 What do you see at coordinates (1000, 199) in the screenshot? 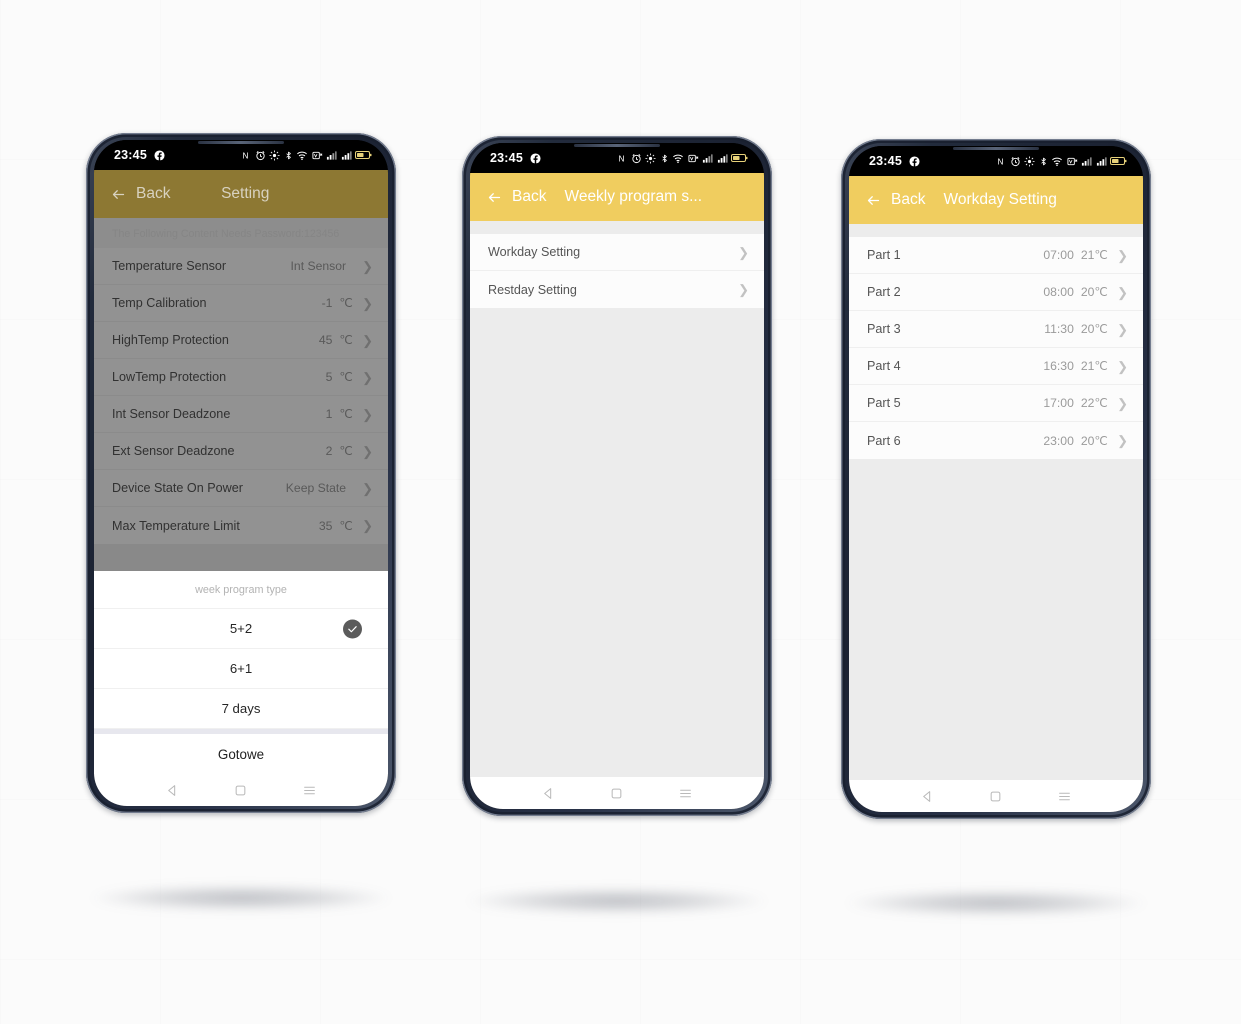
I see `page-title-3: Workday Setting` at bounding box center [1000, 199].